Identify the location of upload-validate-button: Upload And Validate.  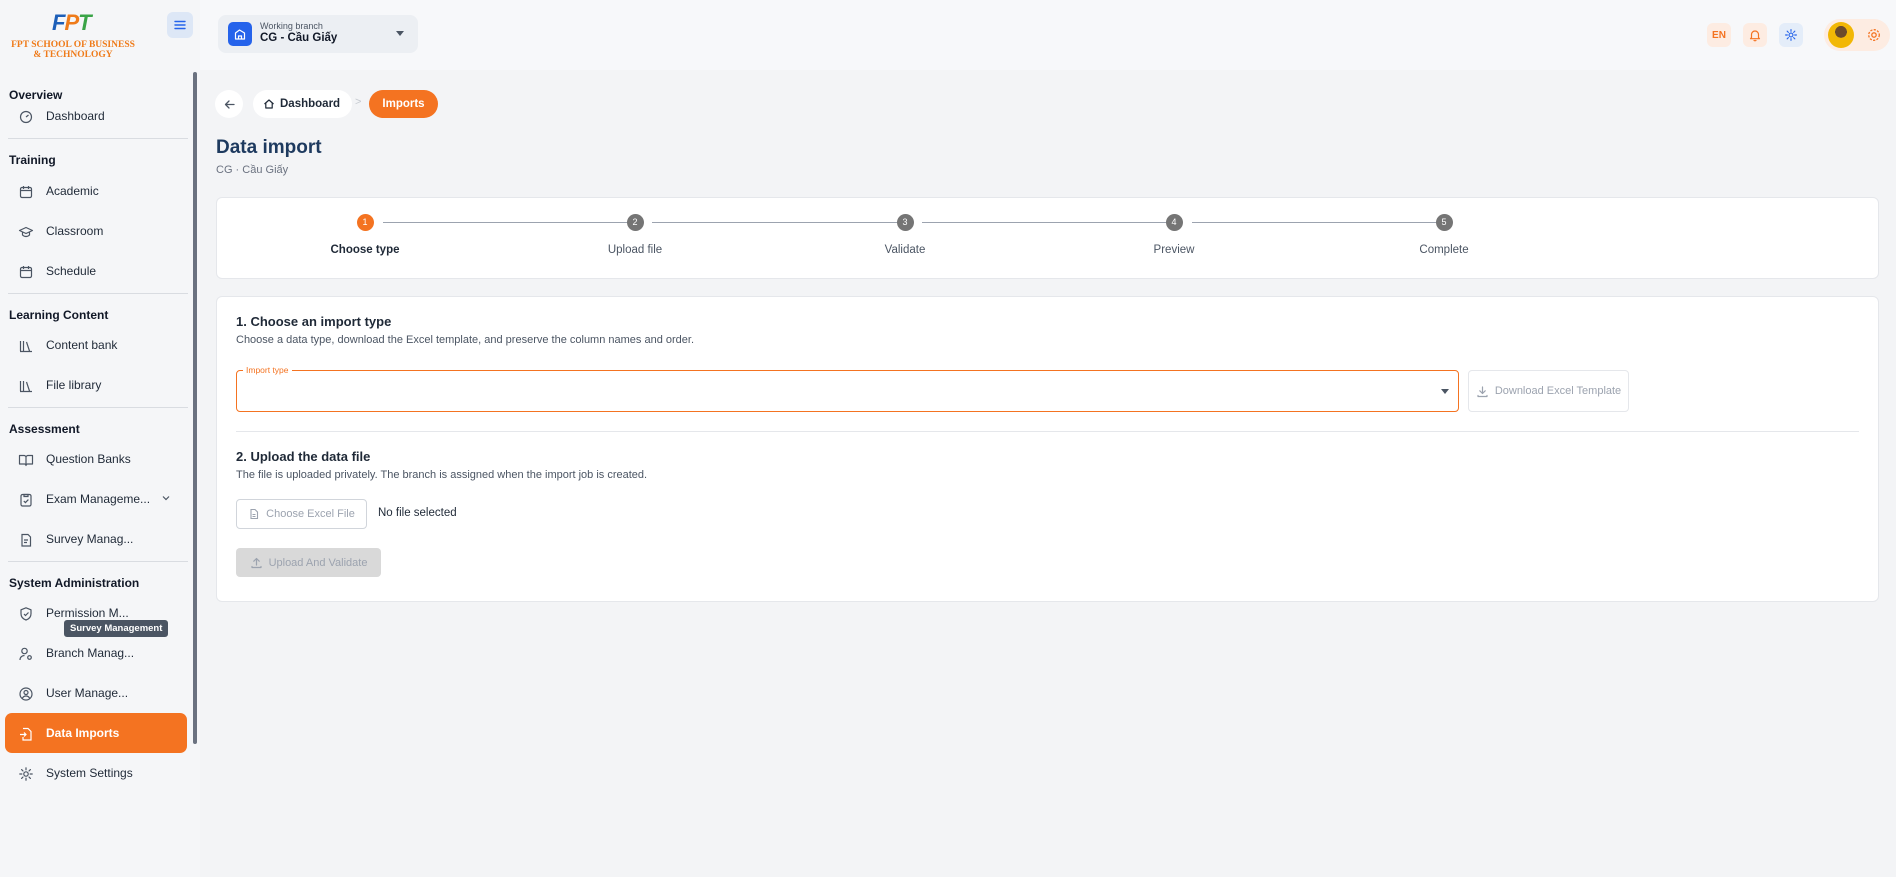
(308, 562).